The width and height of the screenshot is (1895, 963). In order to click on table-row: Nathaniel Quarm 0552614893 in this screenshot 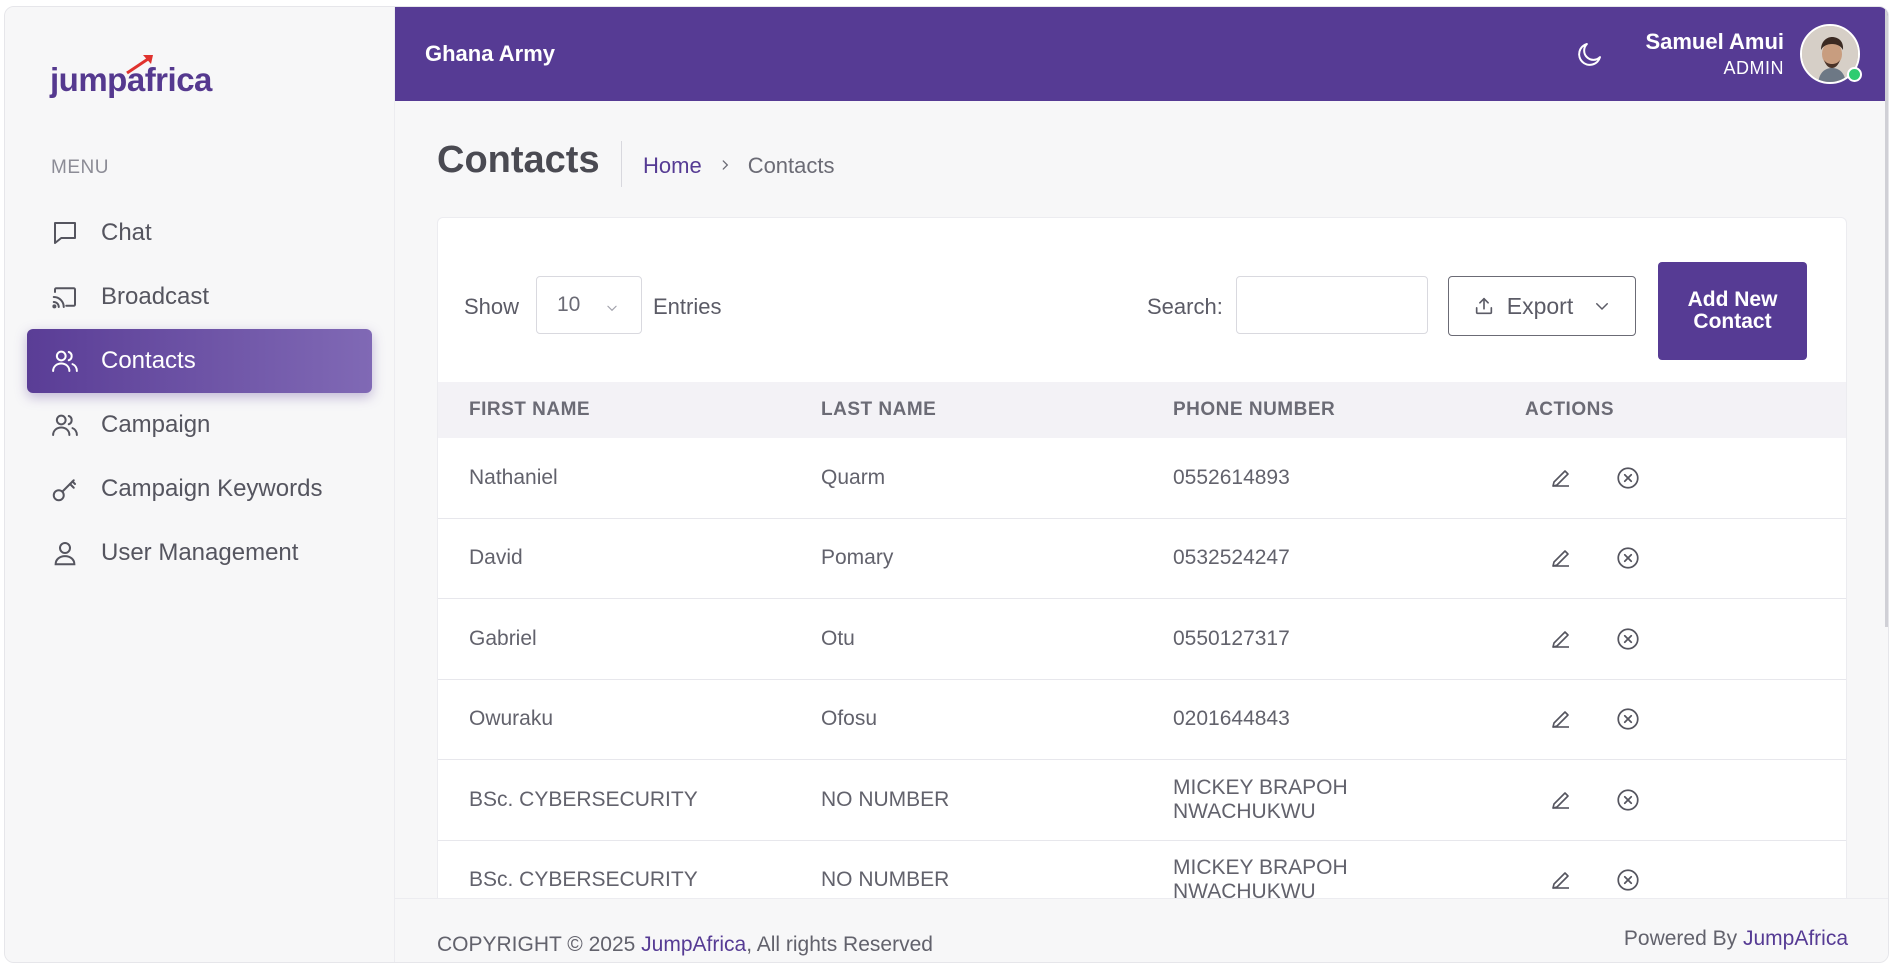, I will do `click(1142, 478)`.